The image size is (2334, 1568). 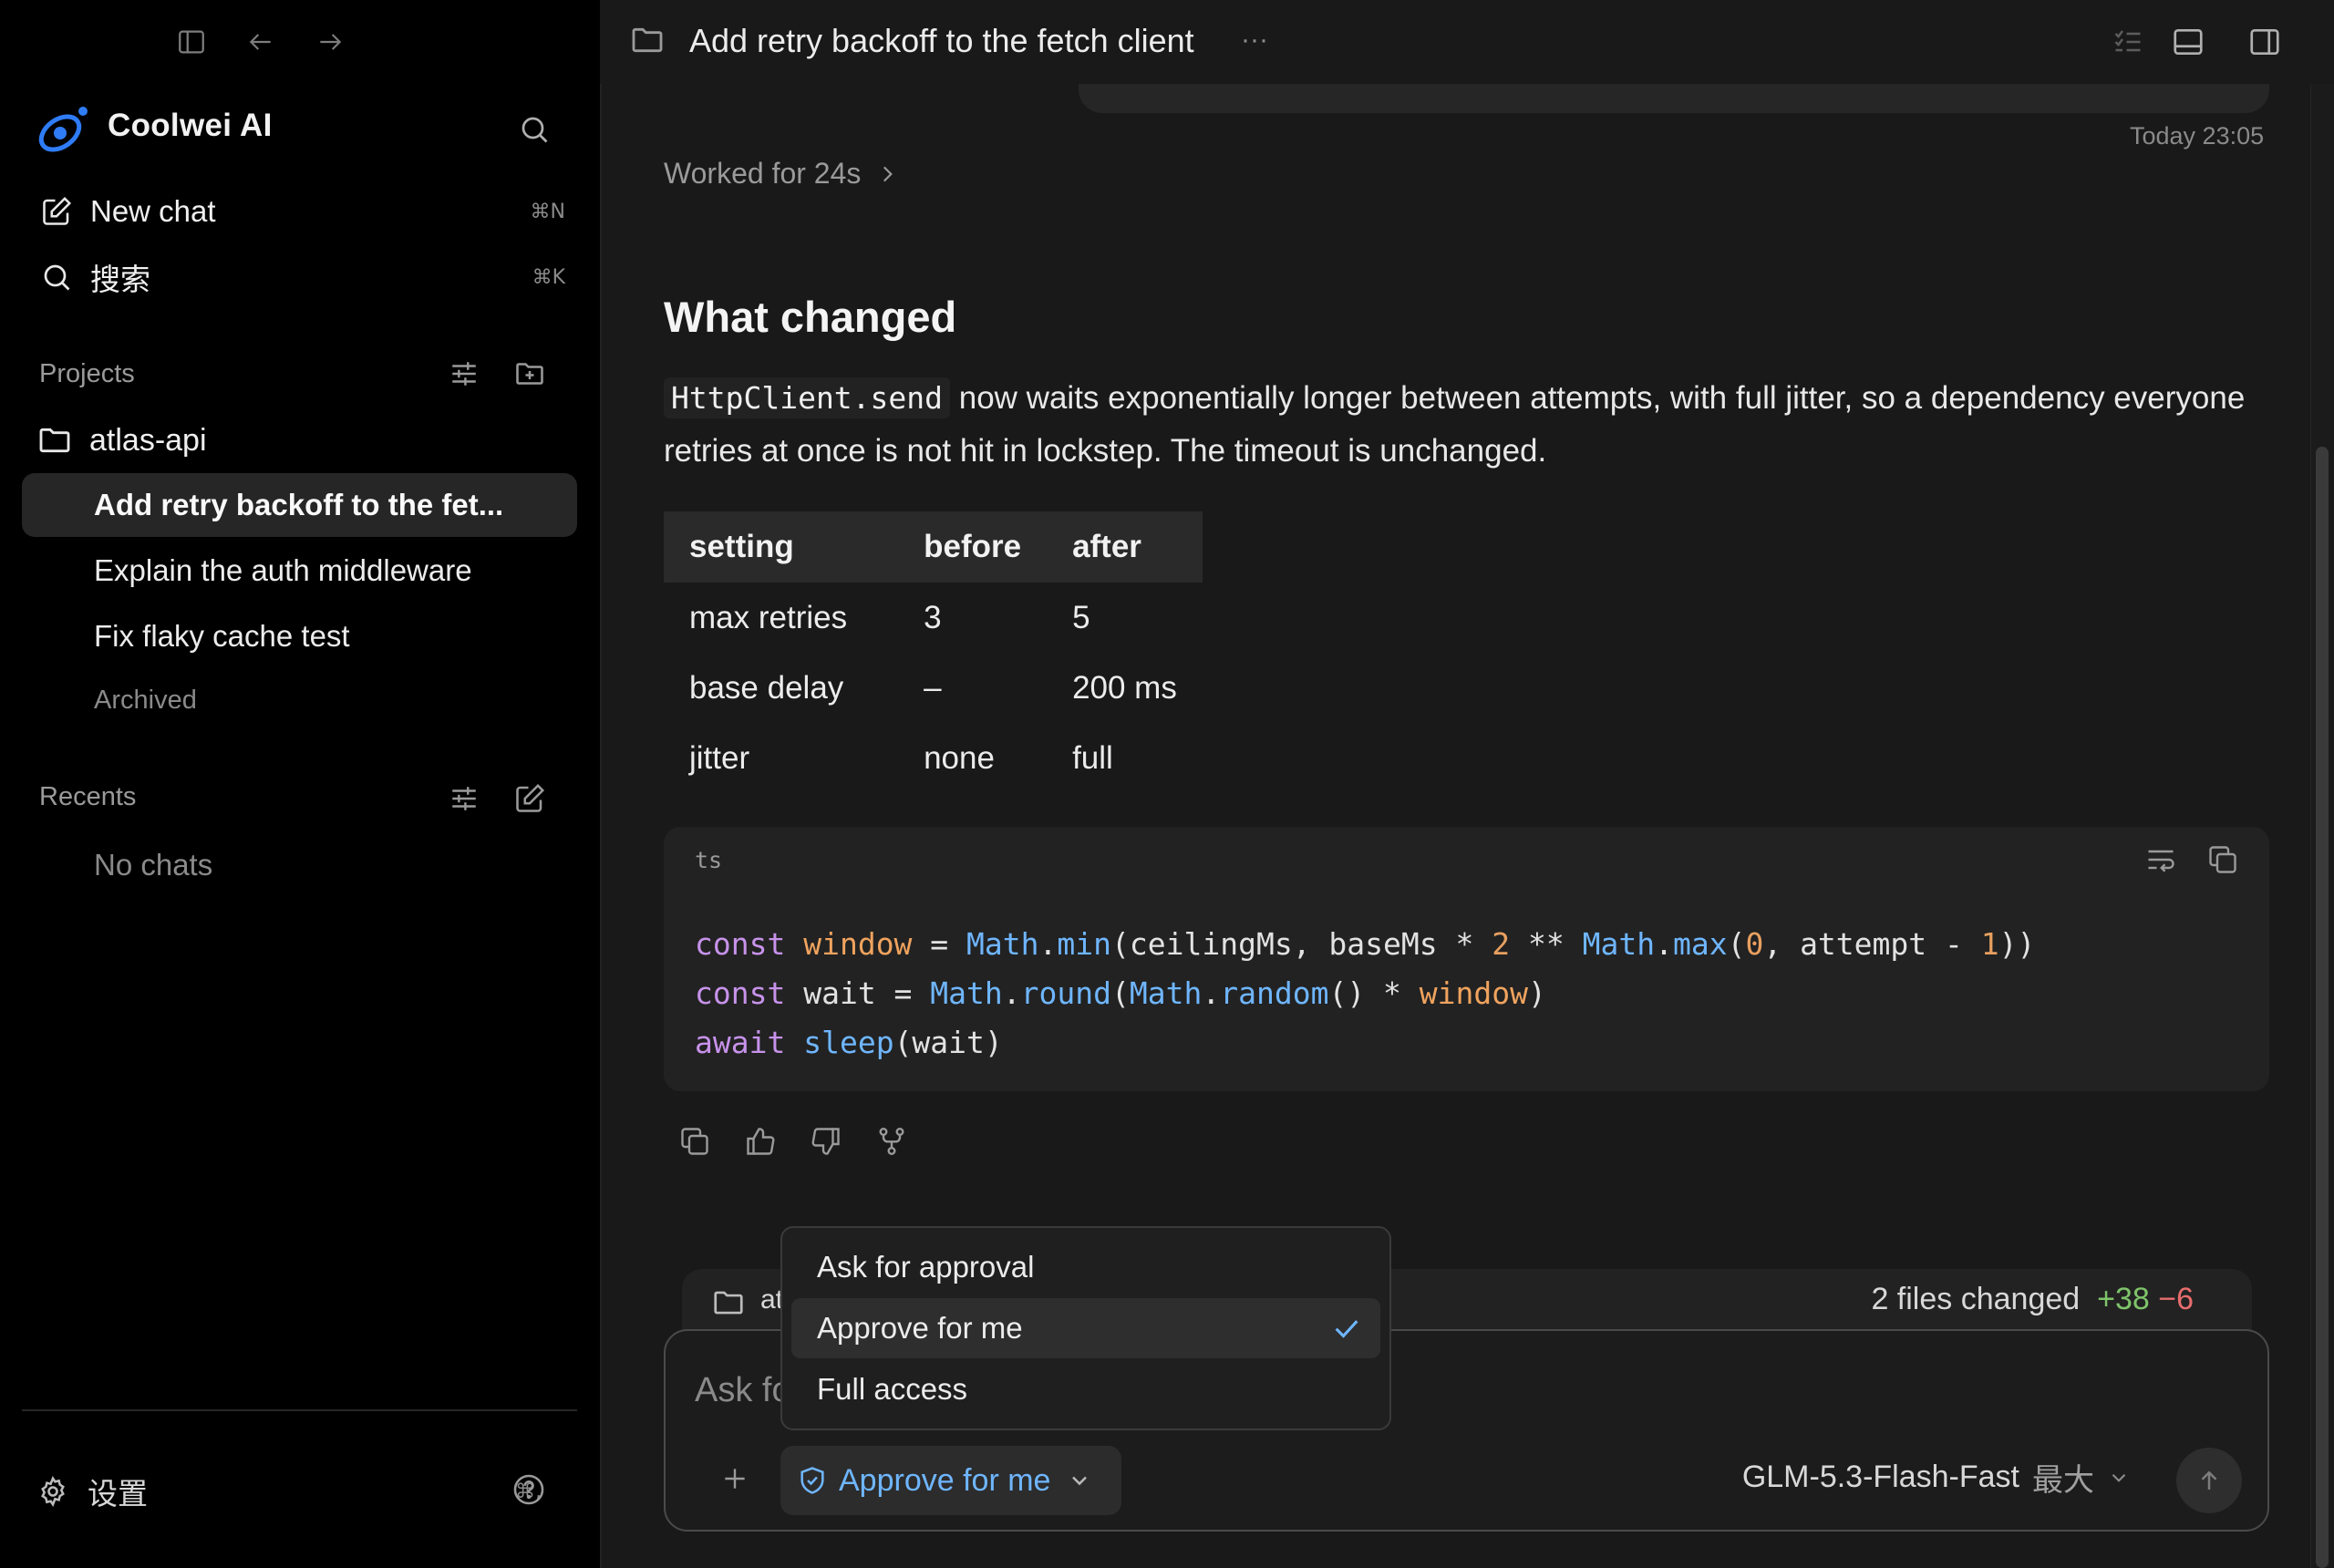 What do you see at coordinates (826, 1141) in the screenshot?
I see `thumbs-down-icon` at bounding box center [826, 1141].